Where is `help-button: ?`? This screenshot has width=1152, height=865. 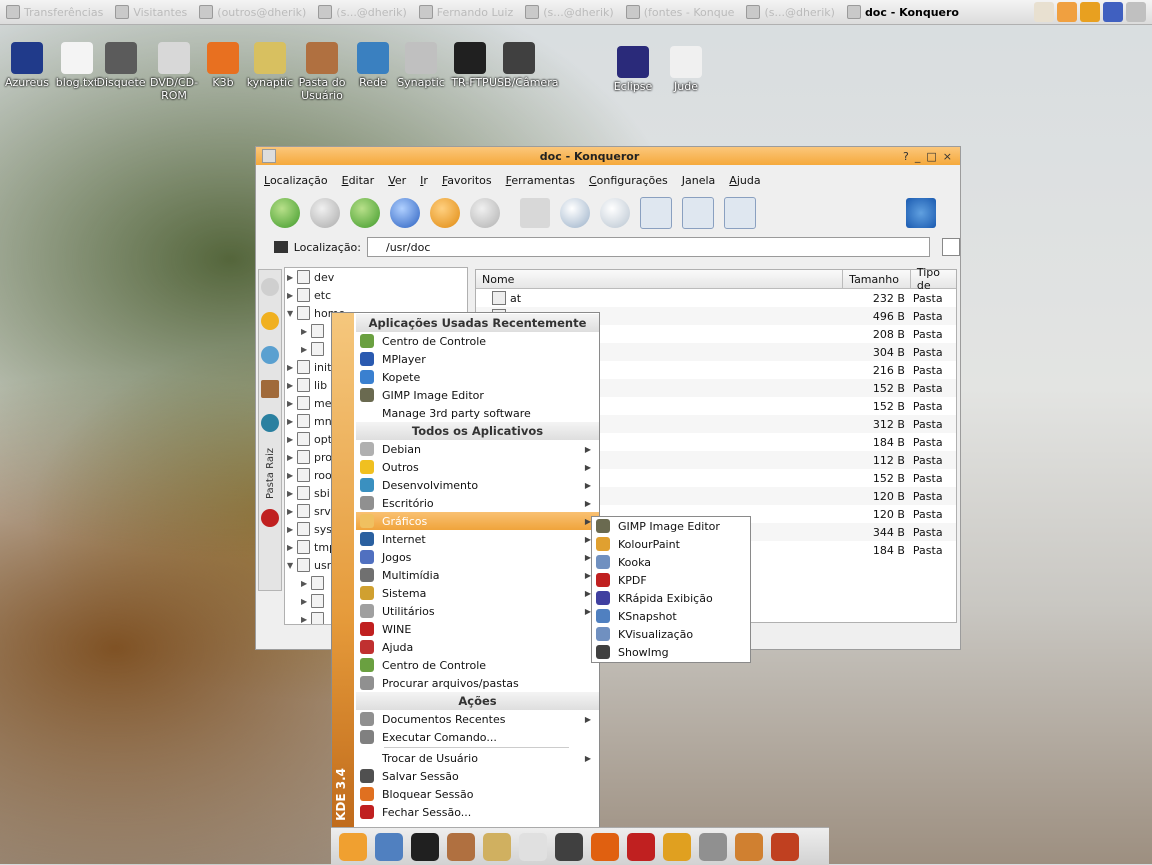
help-button: ? is located at coordinates (906, 156).